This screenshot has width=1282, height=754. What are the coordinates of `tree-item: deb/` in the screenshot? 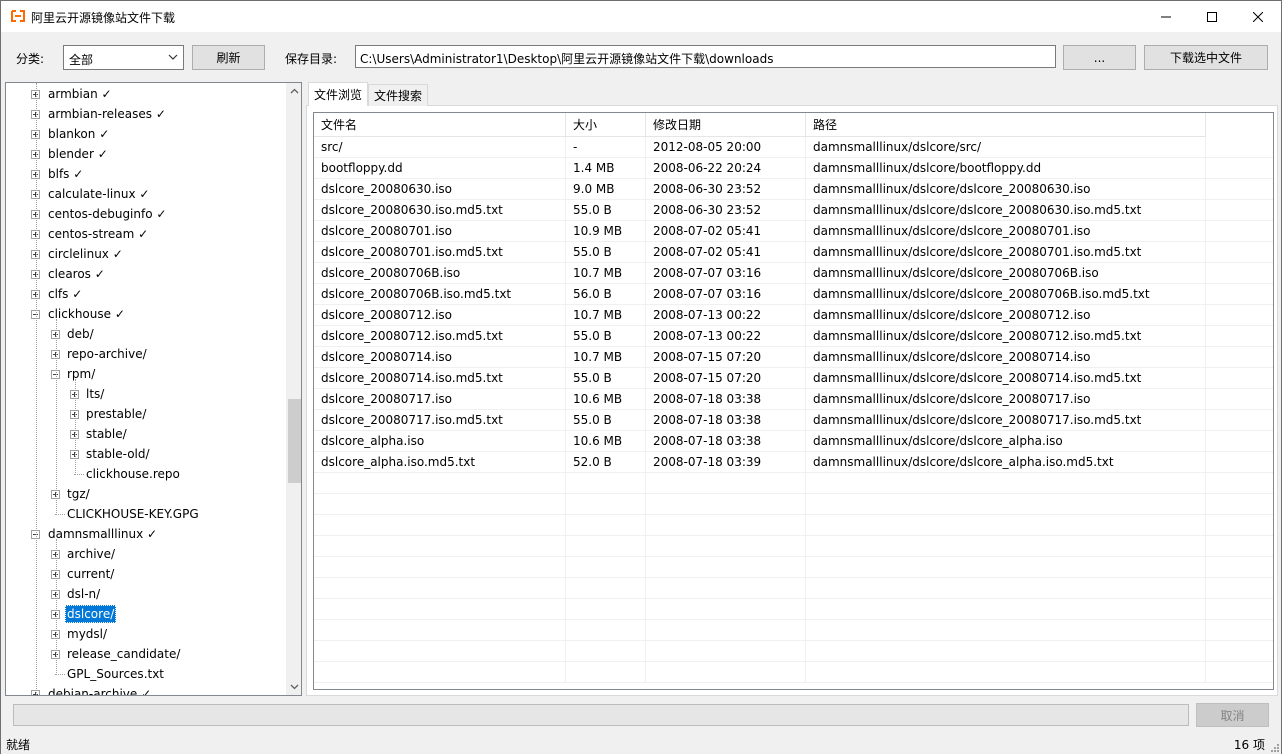 It's located at (146, 334).